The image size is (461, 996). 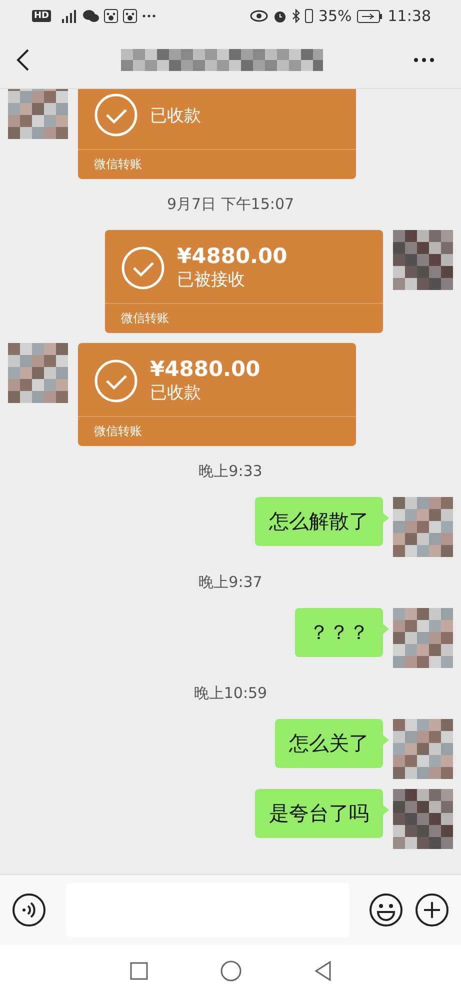 I want to click on timestamp: 9月7日 下午15:07, so click(x=230, y=204).